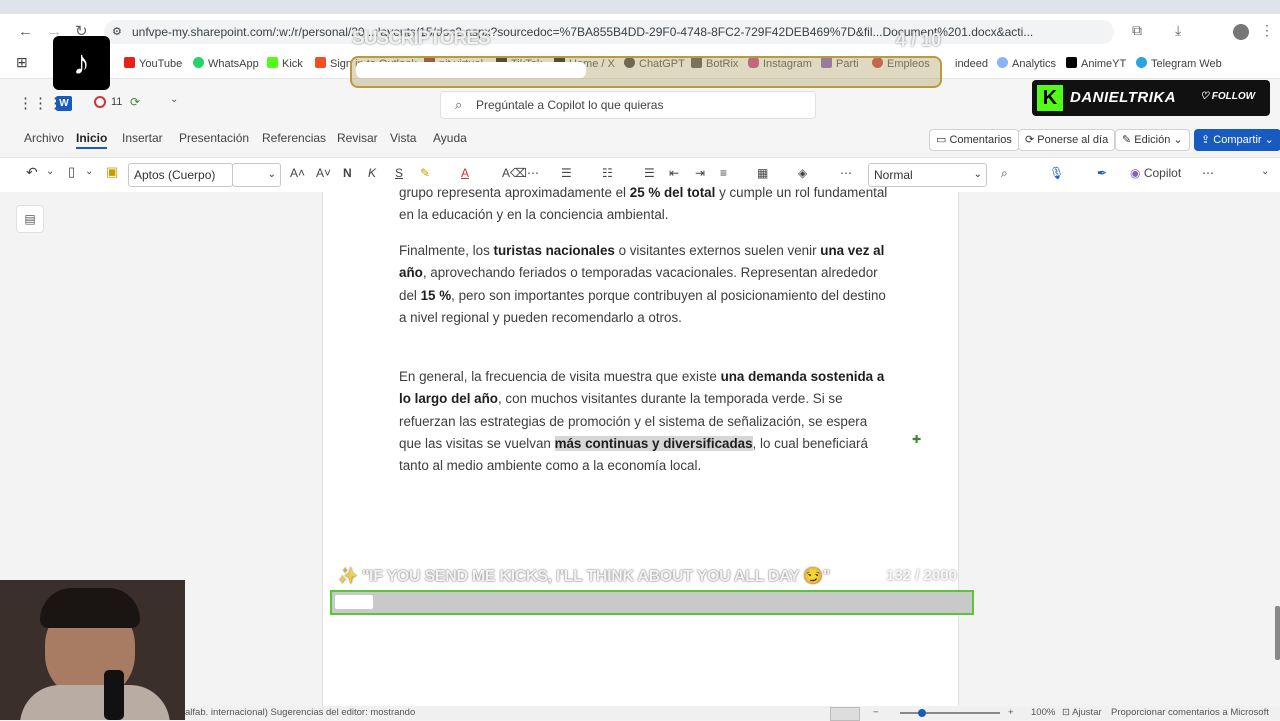 Image resolution: width=1280 pixels, height=721 pixels. Describe the element at coordinates (294, 138) in the screenshot. I see `tab-referencias: Referencias` at that location.